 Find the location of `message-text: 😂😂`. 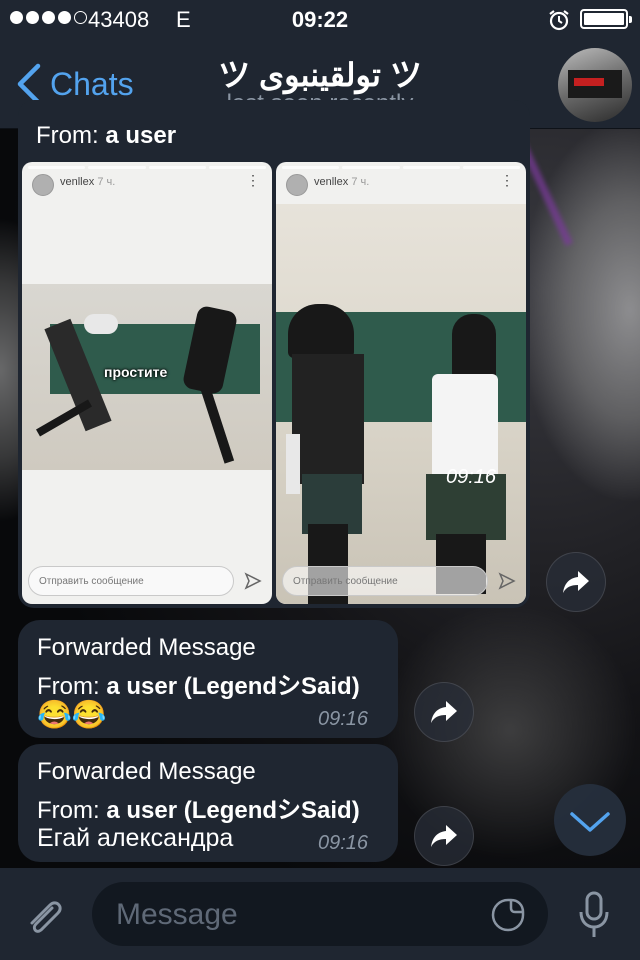

message-text: 😂😂 is located at coordinates (72, 714).